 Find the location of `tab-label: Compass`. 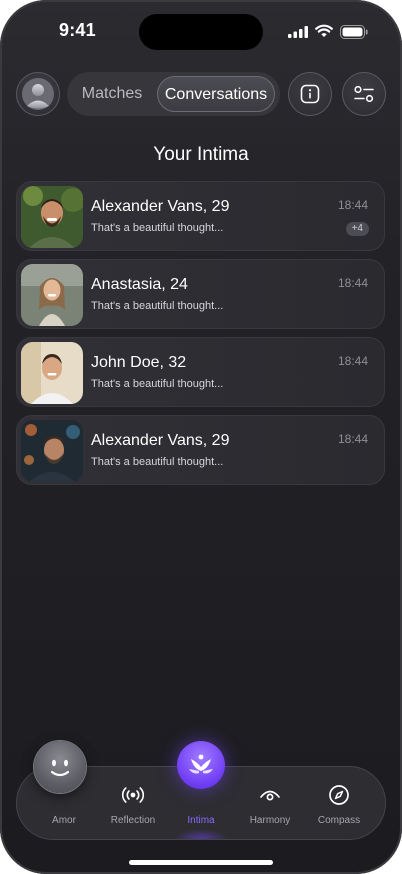

tab-label: Compass is located at coordinates (339, 820).